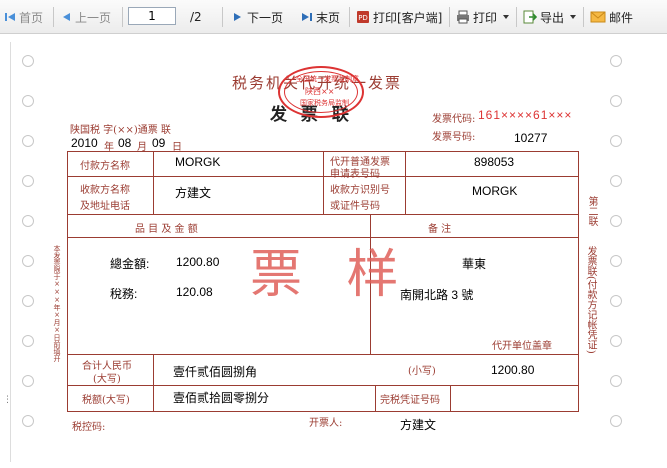  Describe the element at coordinates (120, 130) in the screenshot. I see `issuer-line: 陕国税 字(××)通票 联` at that location.